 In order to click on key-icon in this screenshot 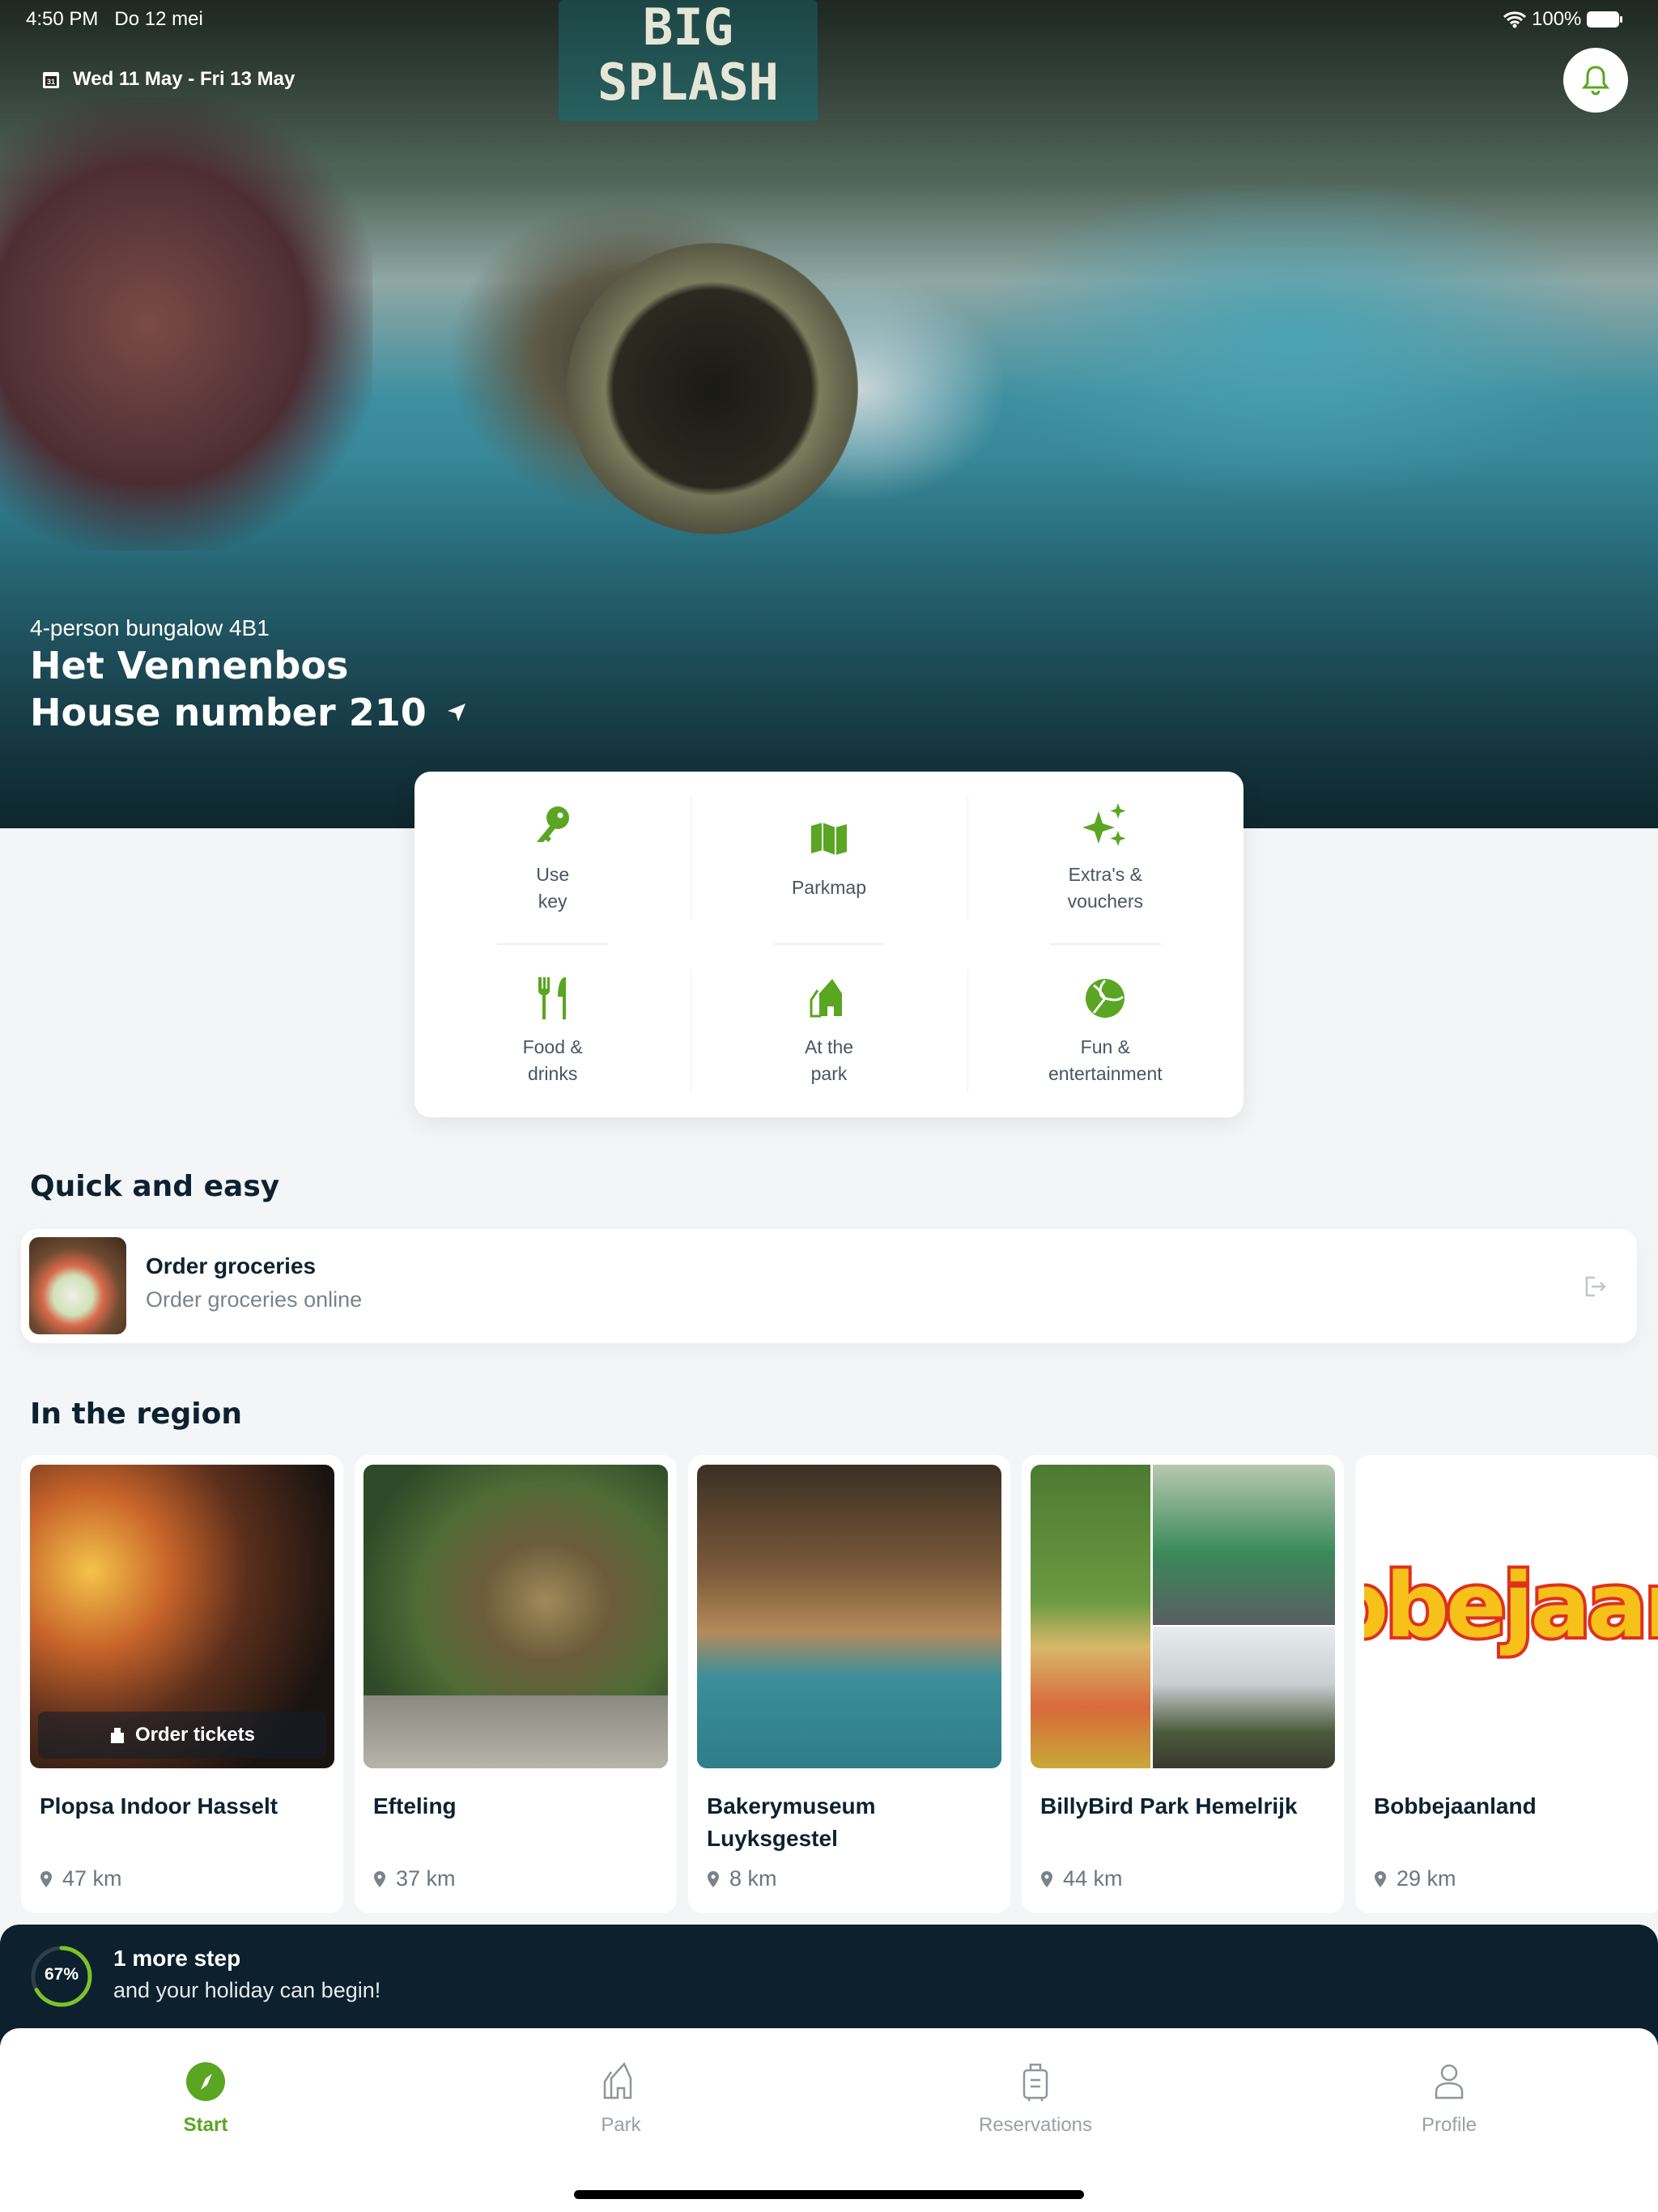, I will do `click(552, 824)`.